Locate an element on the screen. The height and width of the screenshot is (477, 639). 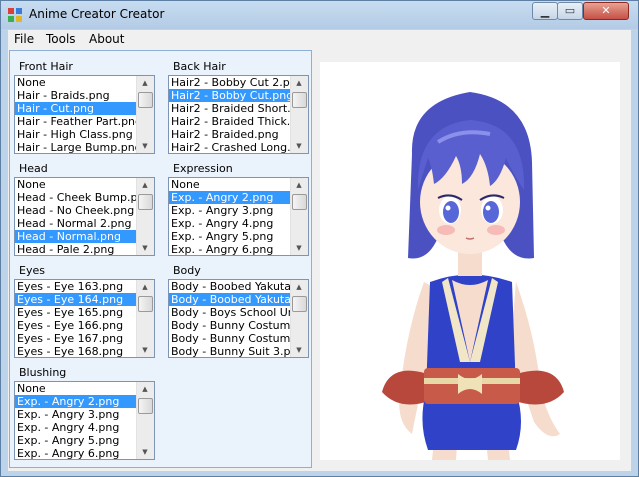
list-item: Hair - Large Bump.png is located at coordinates (76, 147).